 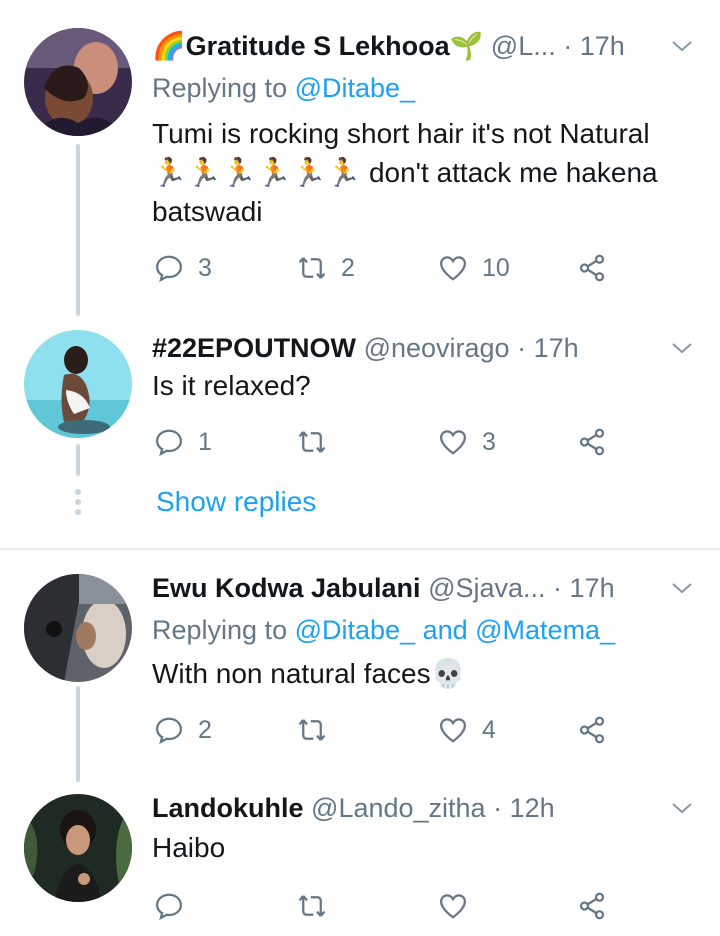 I want to click on replying-to: Replying to @Ditabe_, so click(x=283, y=88).